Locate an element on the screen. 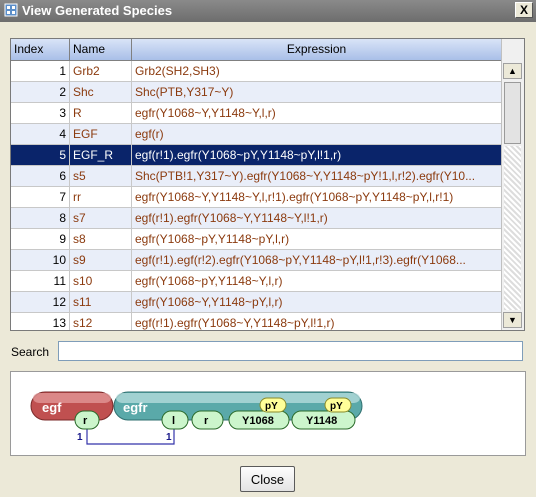 This screenshot has height=497, width=536. cell-name: s10 is located at coordinates (101, 281).